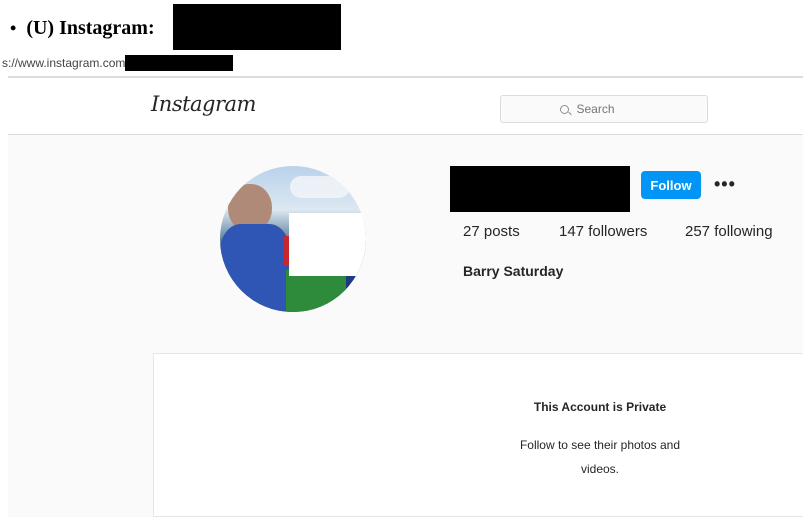  I want to click on heading-text: (U) Instagram:, so click(90, 27).